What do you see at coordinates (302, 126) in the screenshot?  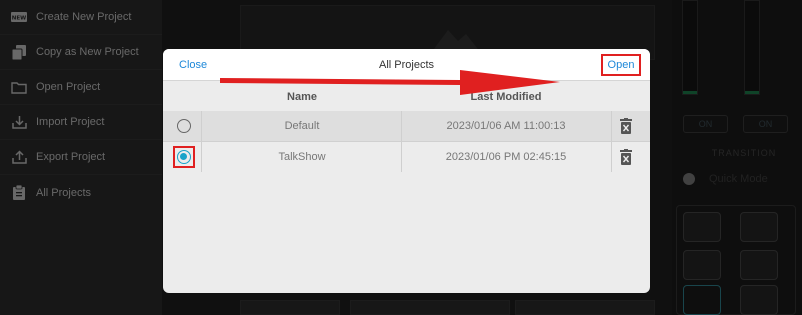 I see `project-name: Default` at bounding box center [302, 126].